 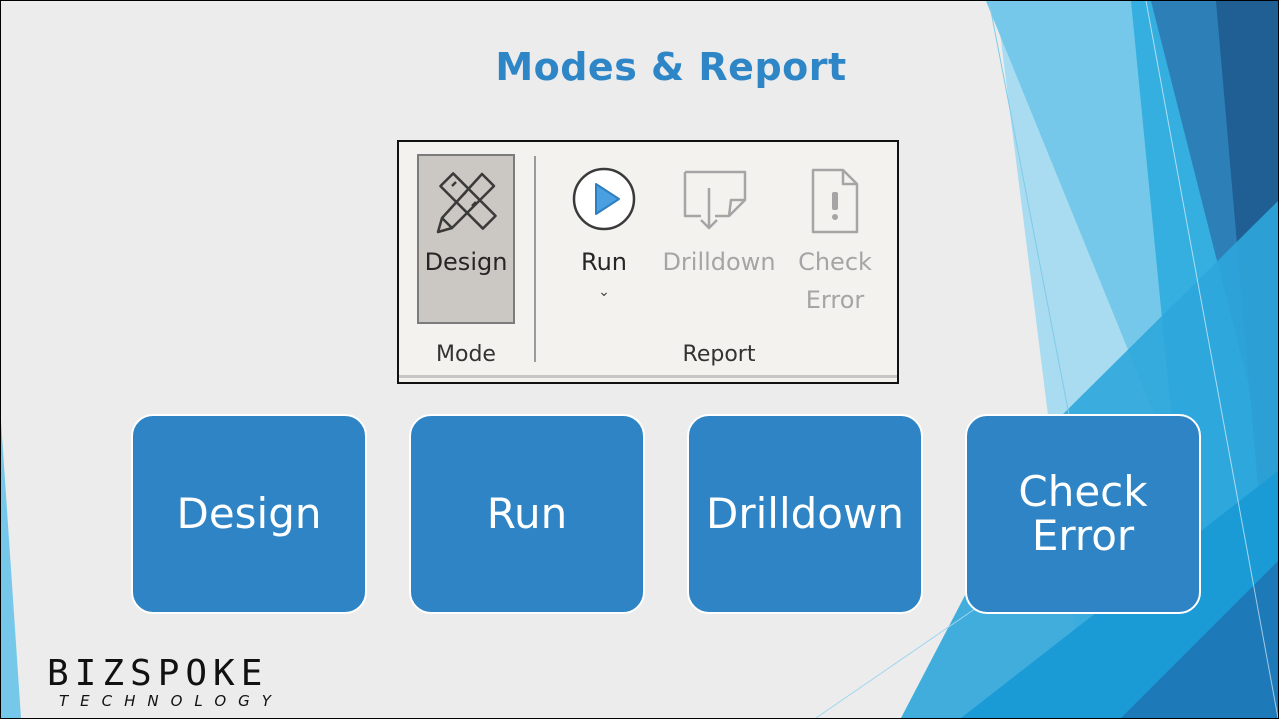 What do you see at coordinates (1083, 491) in the screenshot?
I see `check-error-box-line1: Check` at bounding box center [1083, 491].